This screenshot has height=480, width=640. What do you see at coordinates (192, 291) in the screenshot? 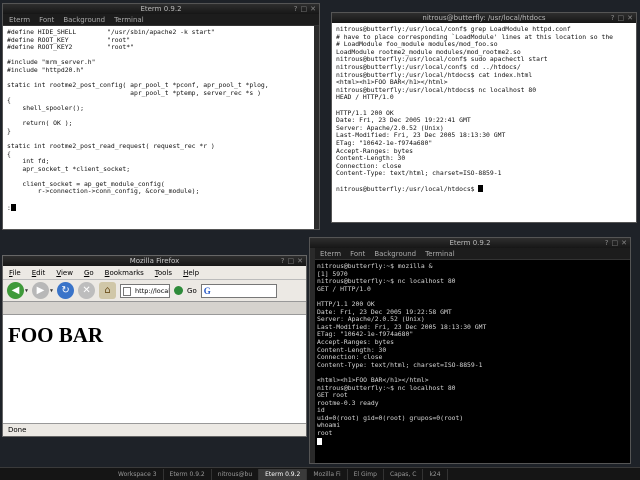
I see `go-button: Go` at bounding box center [192, 291].